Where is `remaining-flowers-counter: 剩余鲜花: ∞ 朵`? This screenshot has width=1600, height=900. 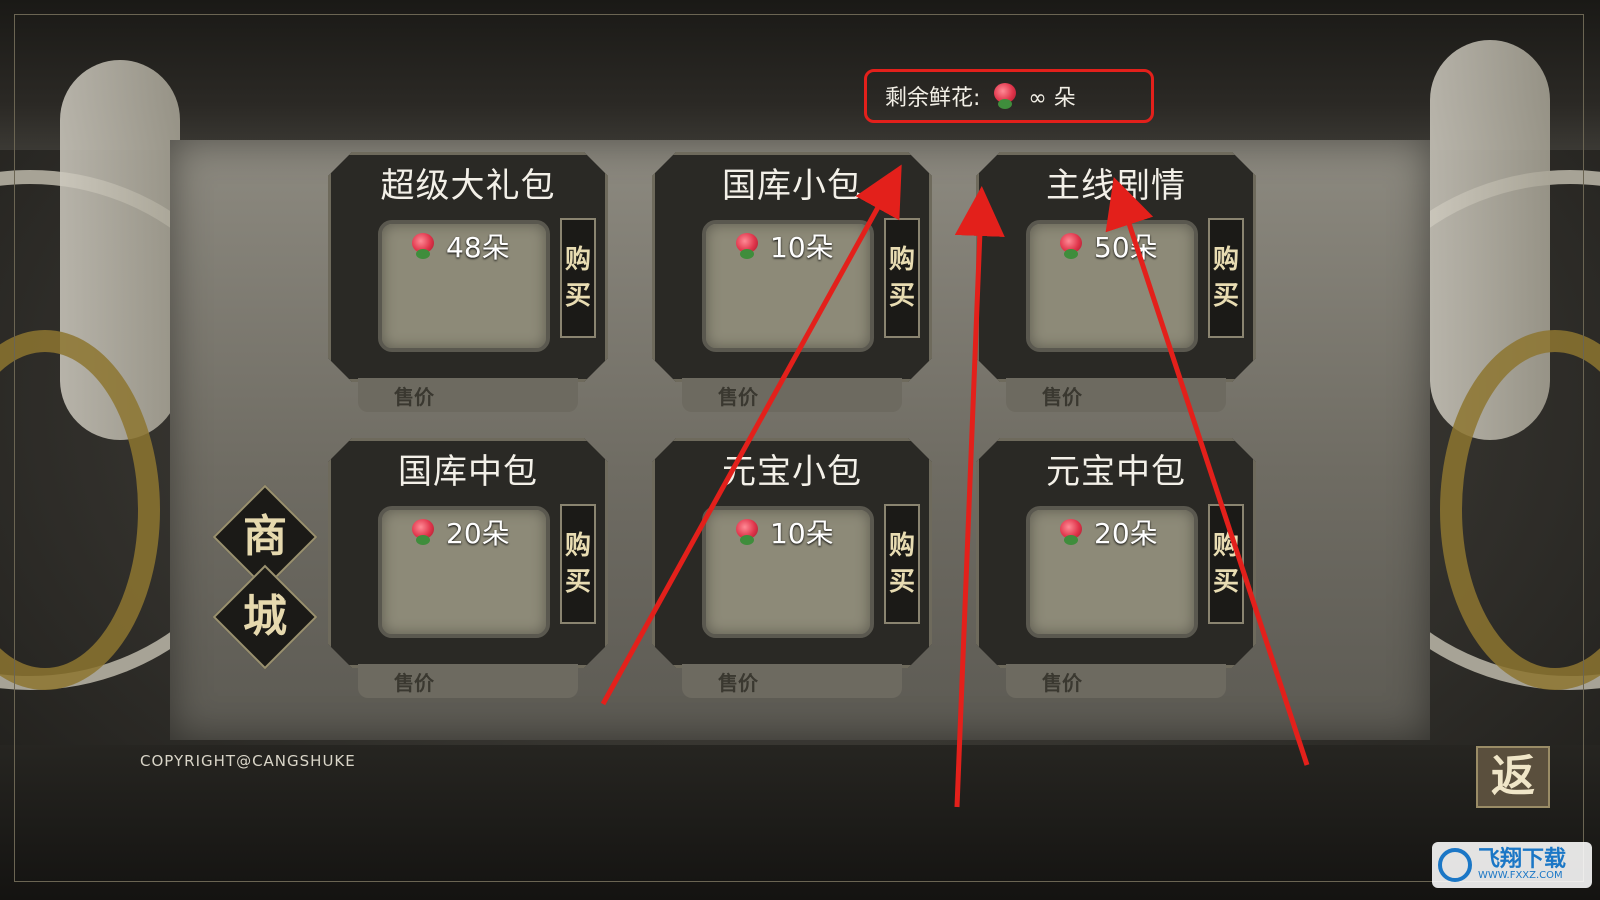
remaining-flowers-counter: 剩余鲜花: ∞ 朵 is located at coordinates (1009, 96).